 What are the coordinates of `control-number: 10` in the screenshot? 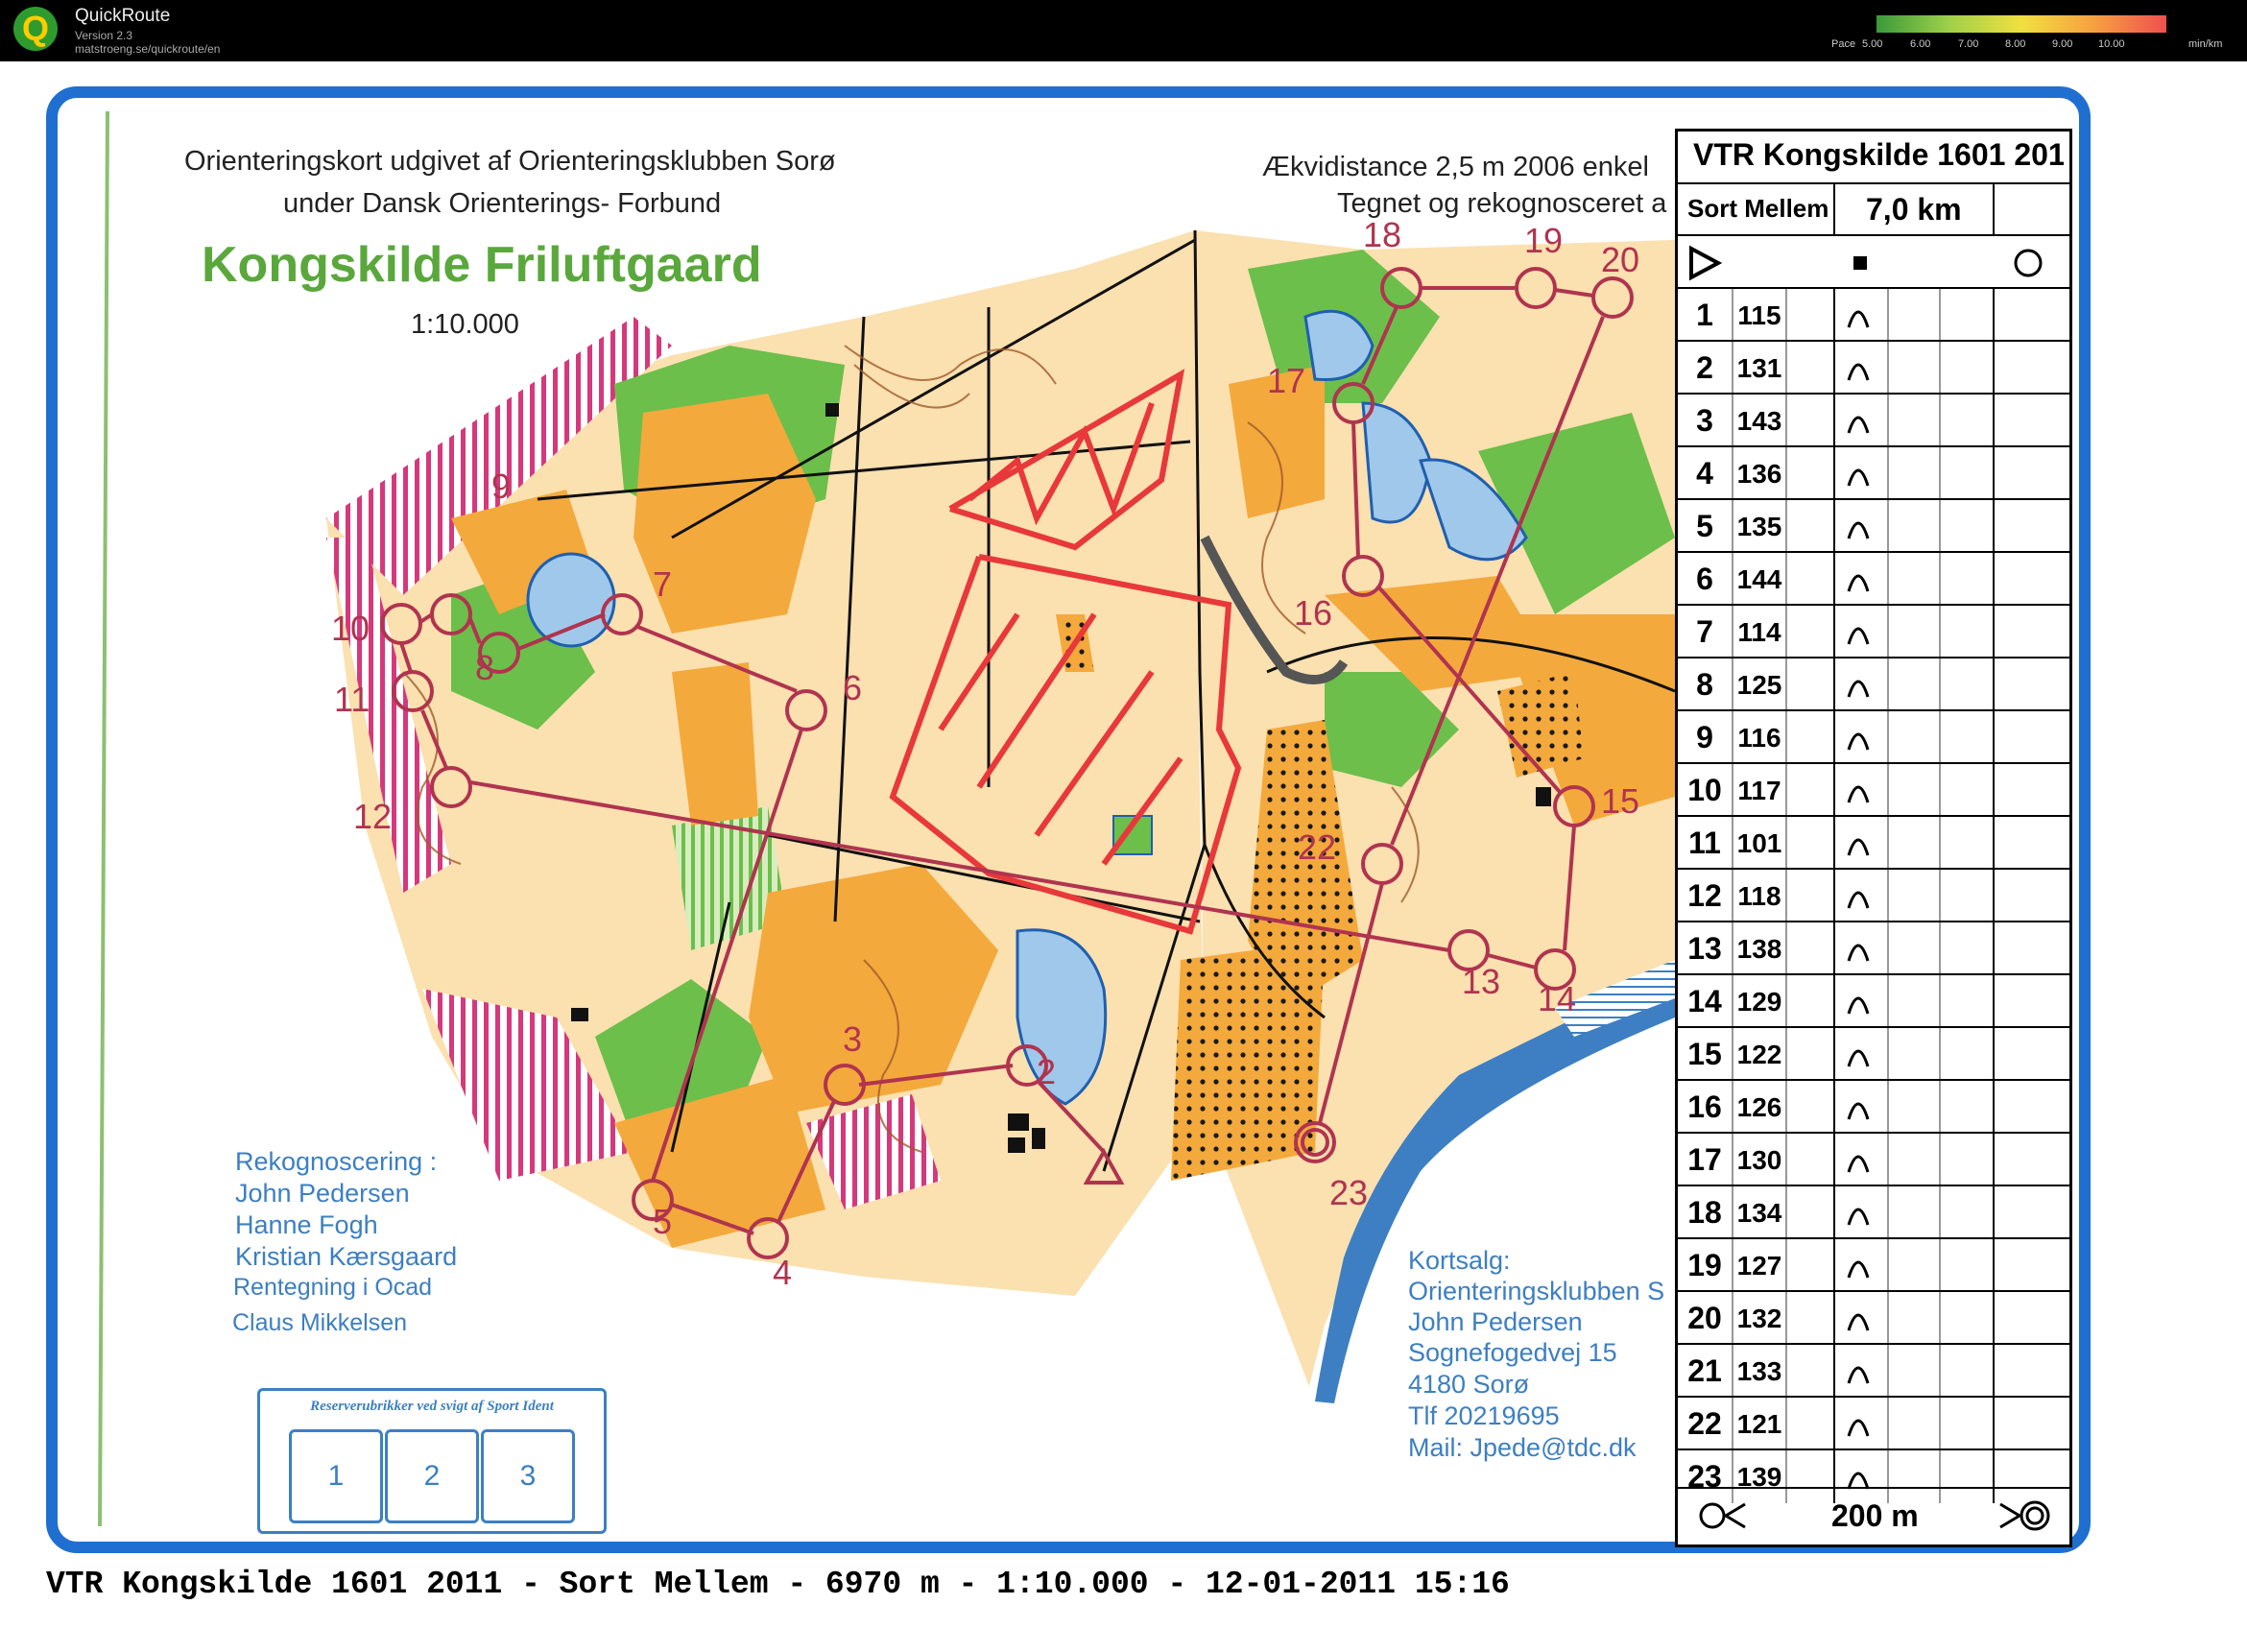 It's located at (1704, 790).